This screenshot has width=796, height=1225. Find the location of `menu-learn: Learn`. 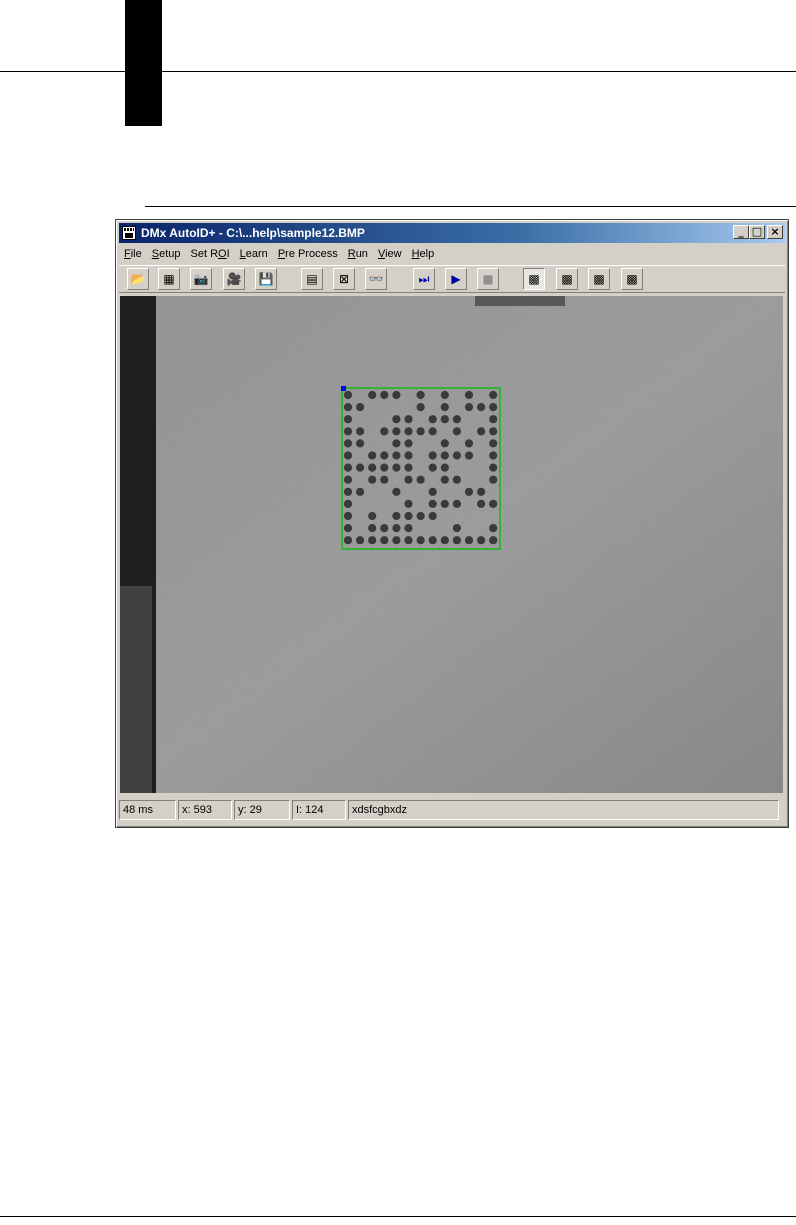

menu-learn: Learn is located at coordinates (254, 254).